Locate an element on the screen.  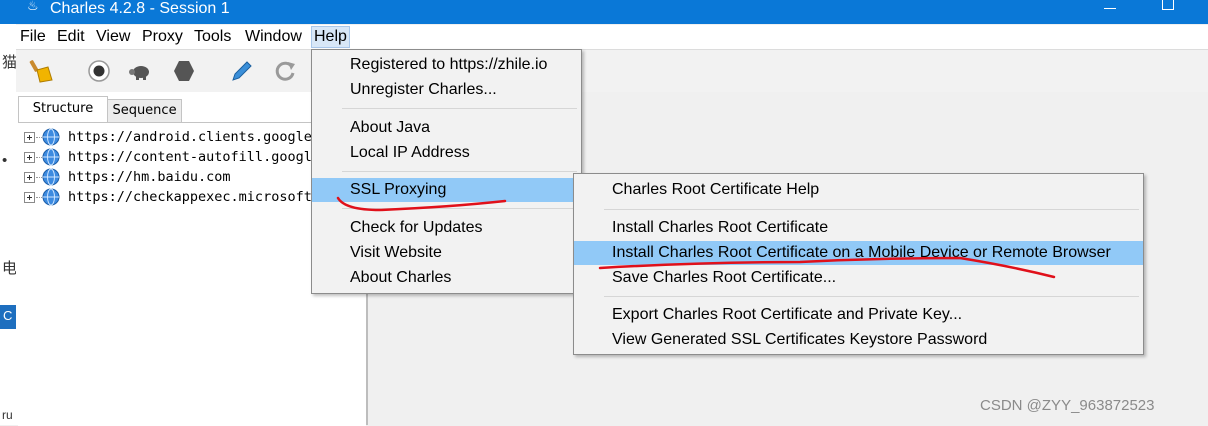
compose-pen-icon is located at coordinates (242, 71).